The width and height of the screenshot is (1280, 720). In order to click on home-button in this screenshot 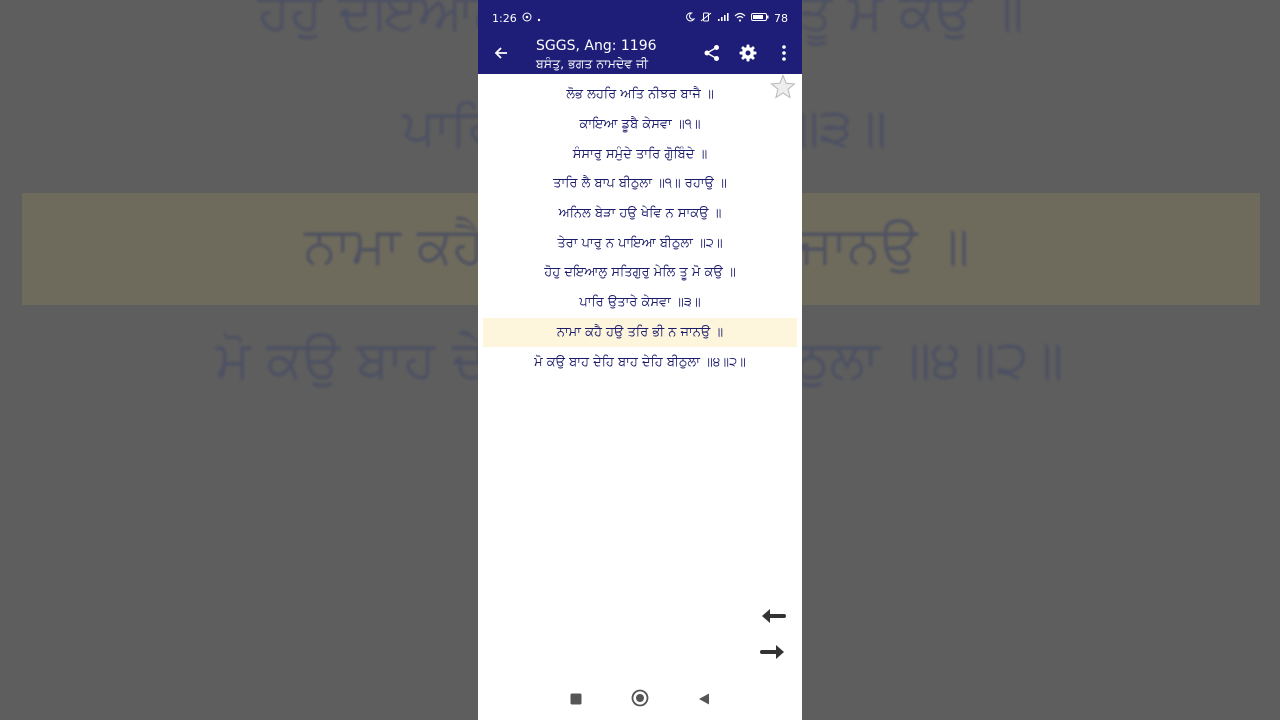, I will do `click(640, 700)`.